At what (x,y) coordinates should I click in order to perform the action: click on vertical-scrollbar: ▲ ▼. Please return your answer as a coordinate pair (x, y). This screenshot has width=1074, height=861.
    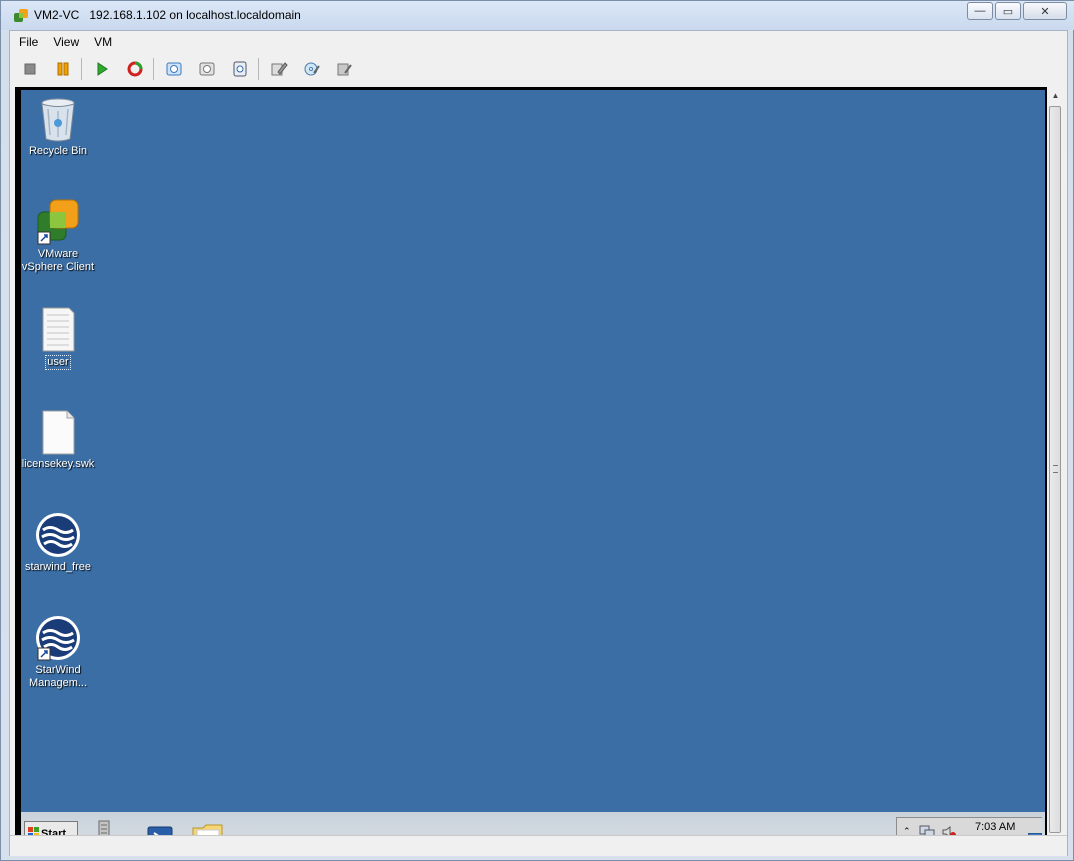
    Looking at the image, I should click on (1055, 469).